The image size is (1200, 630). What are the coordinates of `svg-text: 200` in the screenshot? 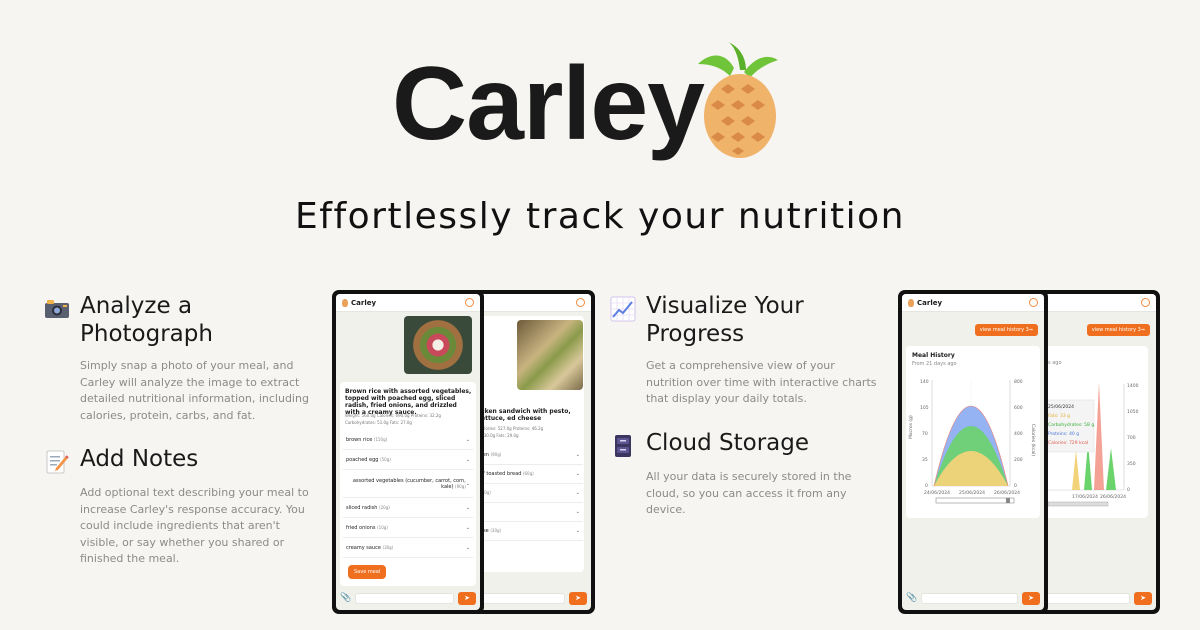 It's located at (1018, 460).